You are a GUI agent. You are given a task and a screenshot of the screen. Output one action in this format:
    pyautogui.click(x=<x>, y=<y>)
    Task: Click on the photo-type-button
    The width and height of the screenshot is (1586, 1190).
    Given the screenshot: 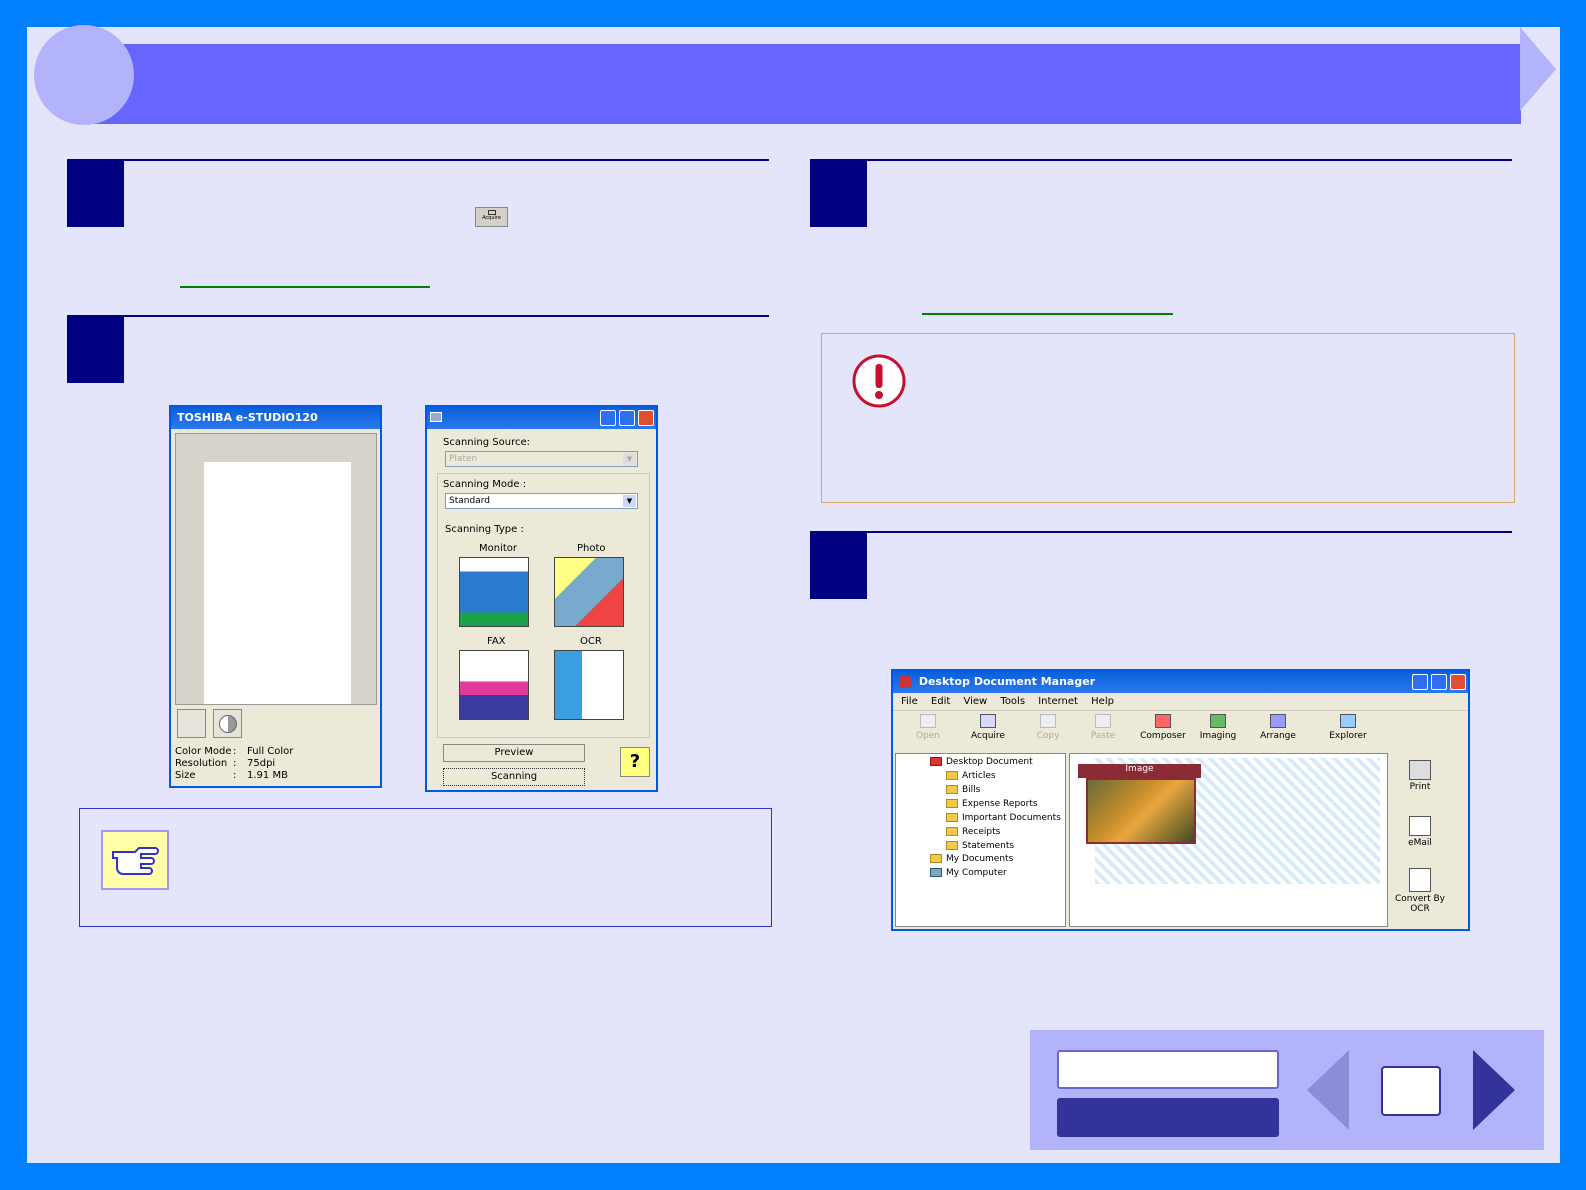 What is the action you would take?
    pyautogui.click(x=589, y=592)
    